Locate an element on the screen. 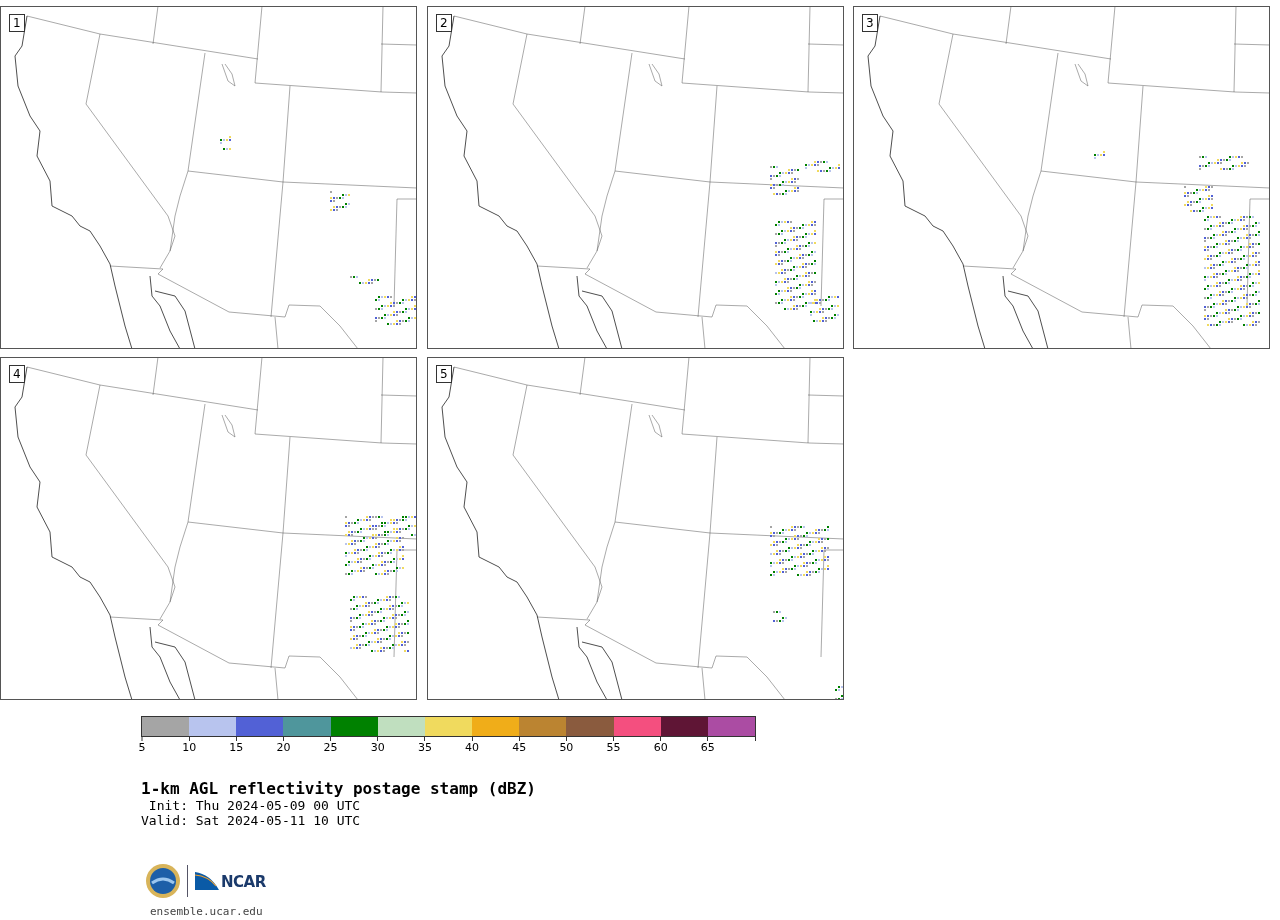  panel-number: 2 is located at coordinates (444, 23).